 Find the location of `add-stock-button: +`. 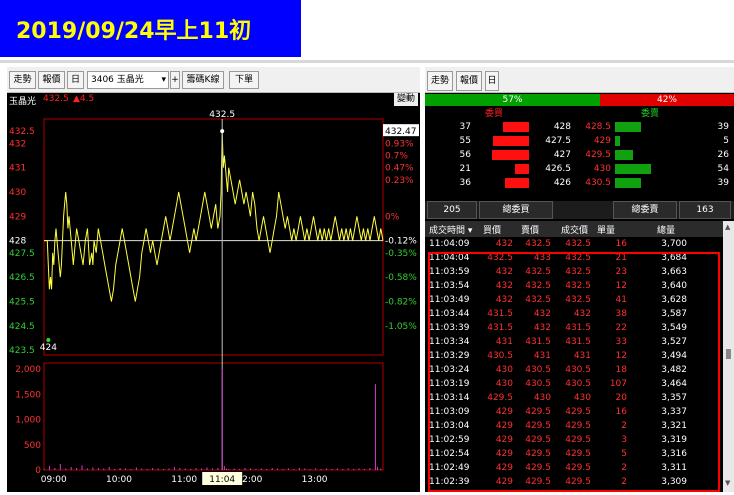

add-stock-button: + is located at coordinates (175, 80).